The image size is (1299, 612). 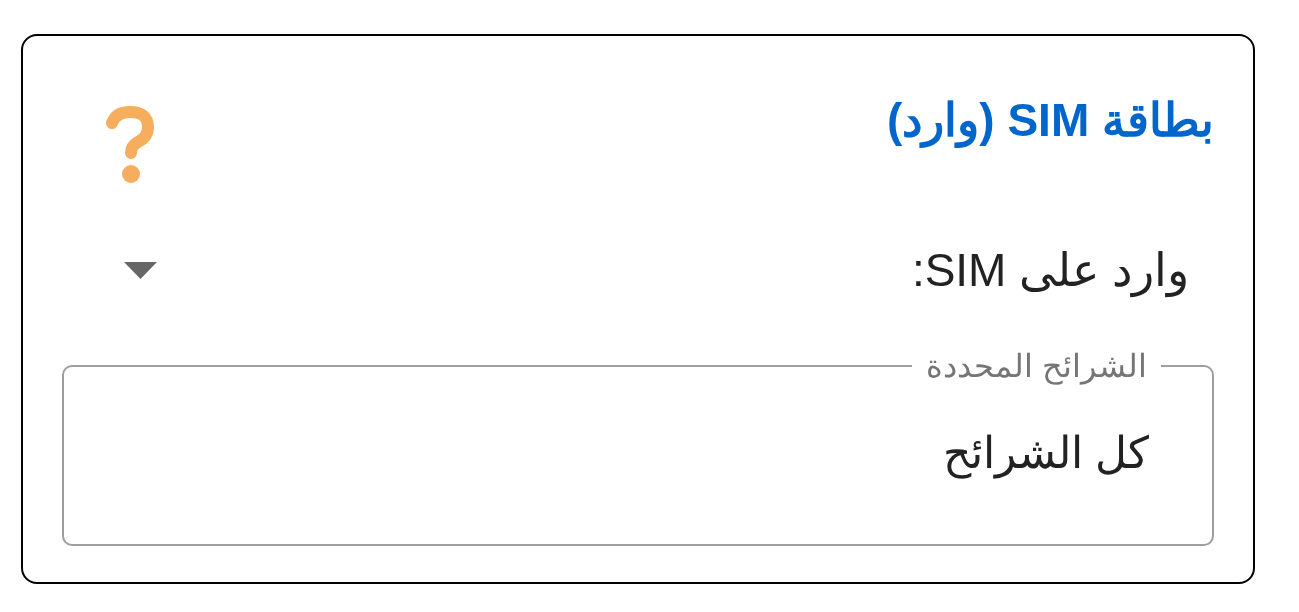 What do you see at coordinates (1045, 452) in the screenshot?
I see `field-value: كل الشرائح` at bounding box center [1045, 452].